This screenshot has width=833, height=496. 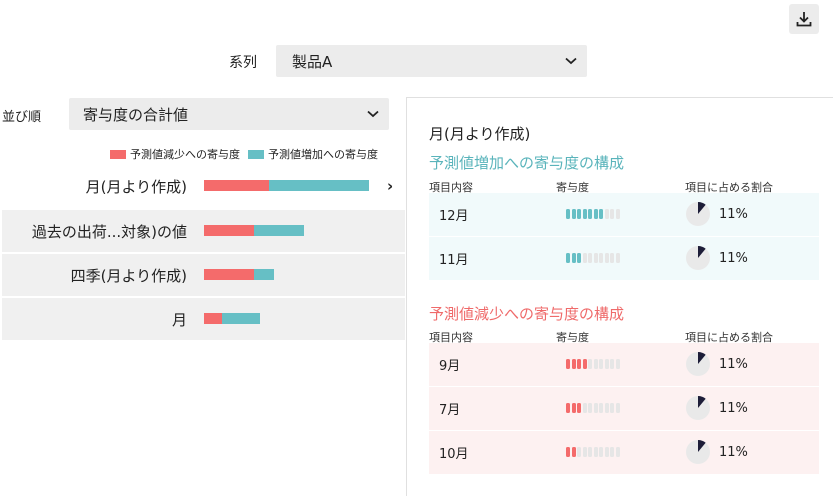 I want to click on category-row: 月, so click(x=203, y=319).